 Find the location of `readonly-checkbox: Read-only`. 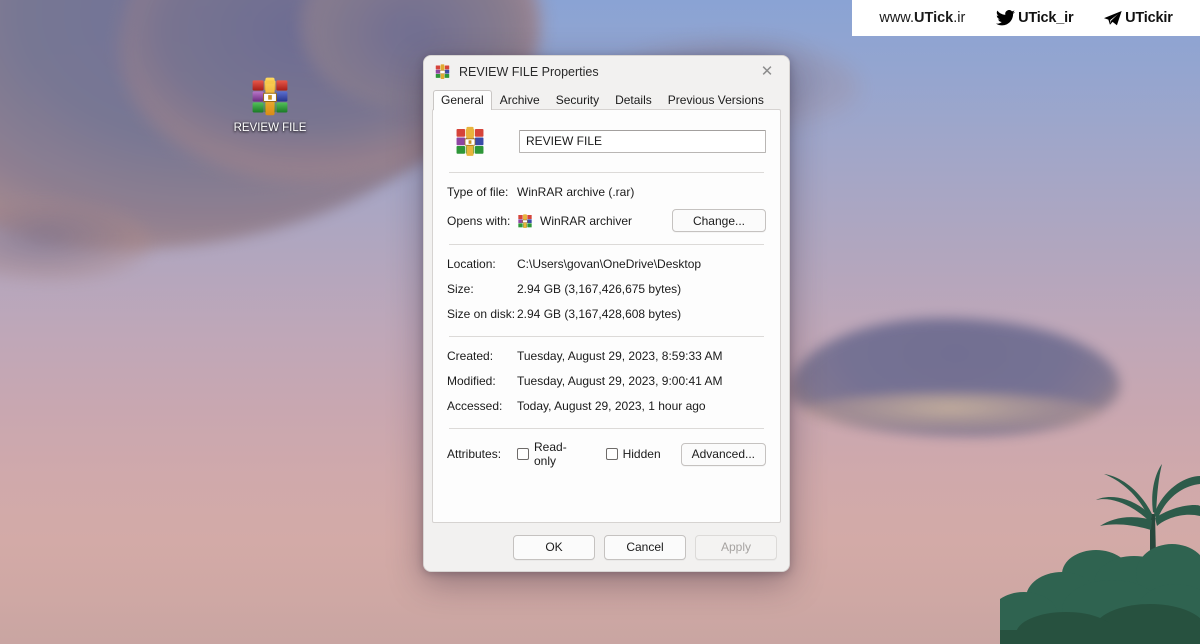

readonly-checkbox: Read-only is located at coordinates (551, 454).